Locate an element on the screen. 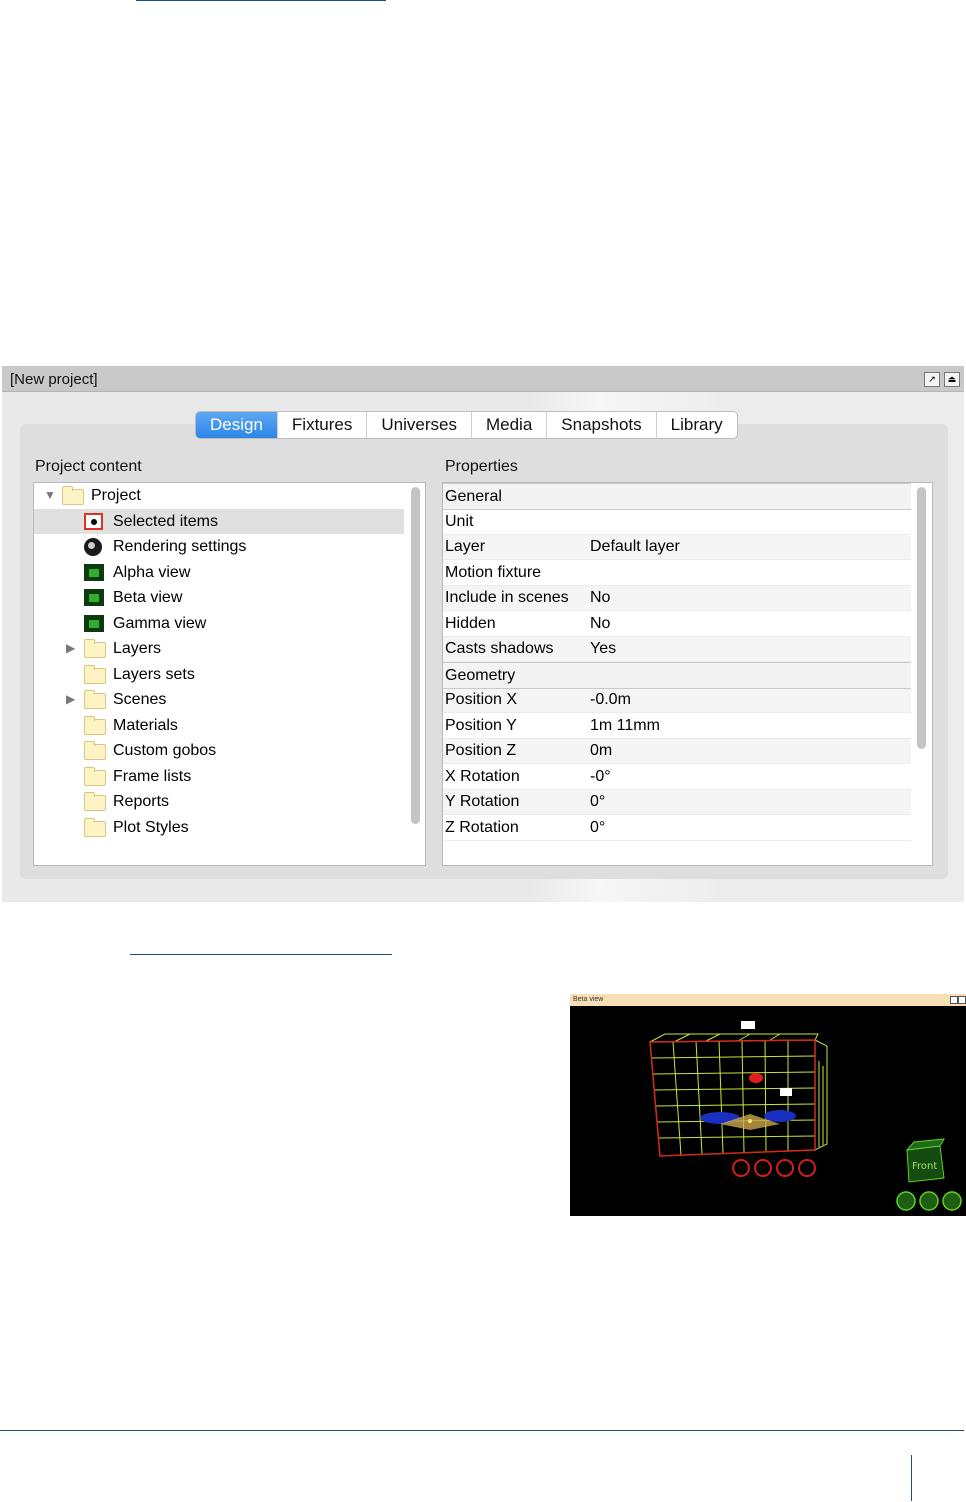 This screenshot has height=1502, width=966. tree-item: Materials is located at coordinates (219, 725).